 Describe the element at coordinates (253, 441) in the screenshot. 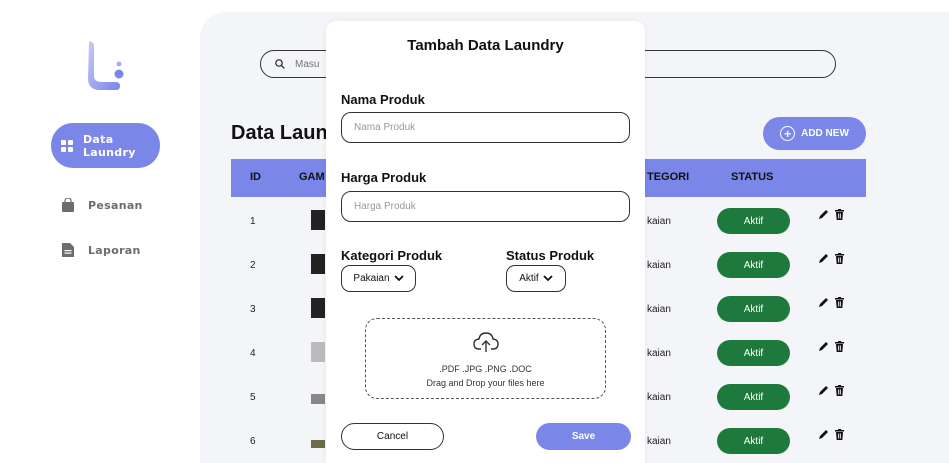

I see `row-id: 6` at that location.